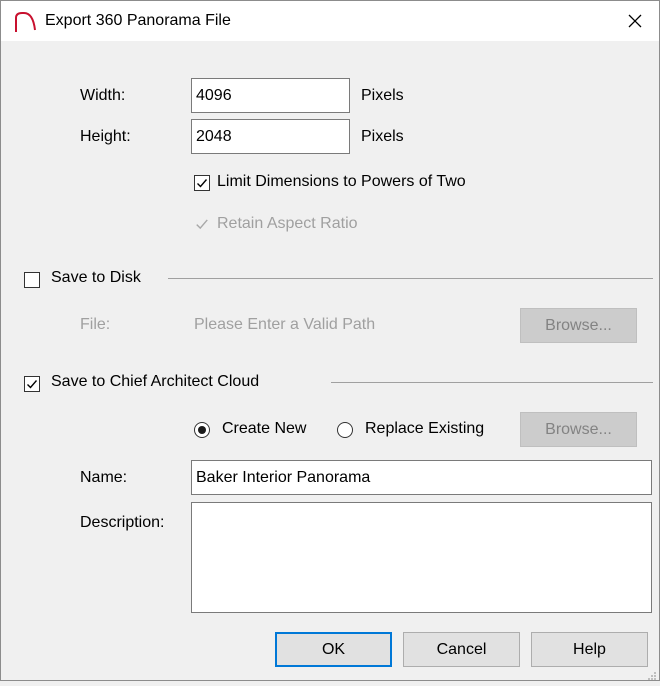 The height and width of the screenshot is (686, 660). I want to click on save-to-cloud-checkbox, so click(32, 384).